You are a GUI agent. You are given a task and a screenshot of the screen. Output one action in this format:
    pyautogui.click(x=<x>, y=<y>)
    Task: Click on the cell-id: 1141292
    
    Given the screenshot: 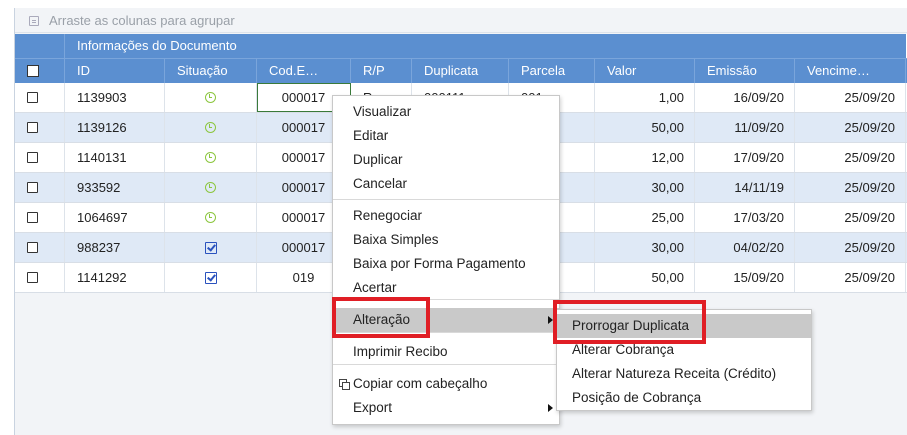 What is the action you would take?
    pyautogui.click(x=115, y=277)
    